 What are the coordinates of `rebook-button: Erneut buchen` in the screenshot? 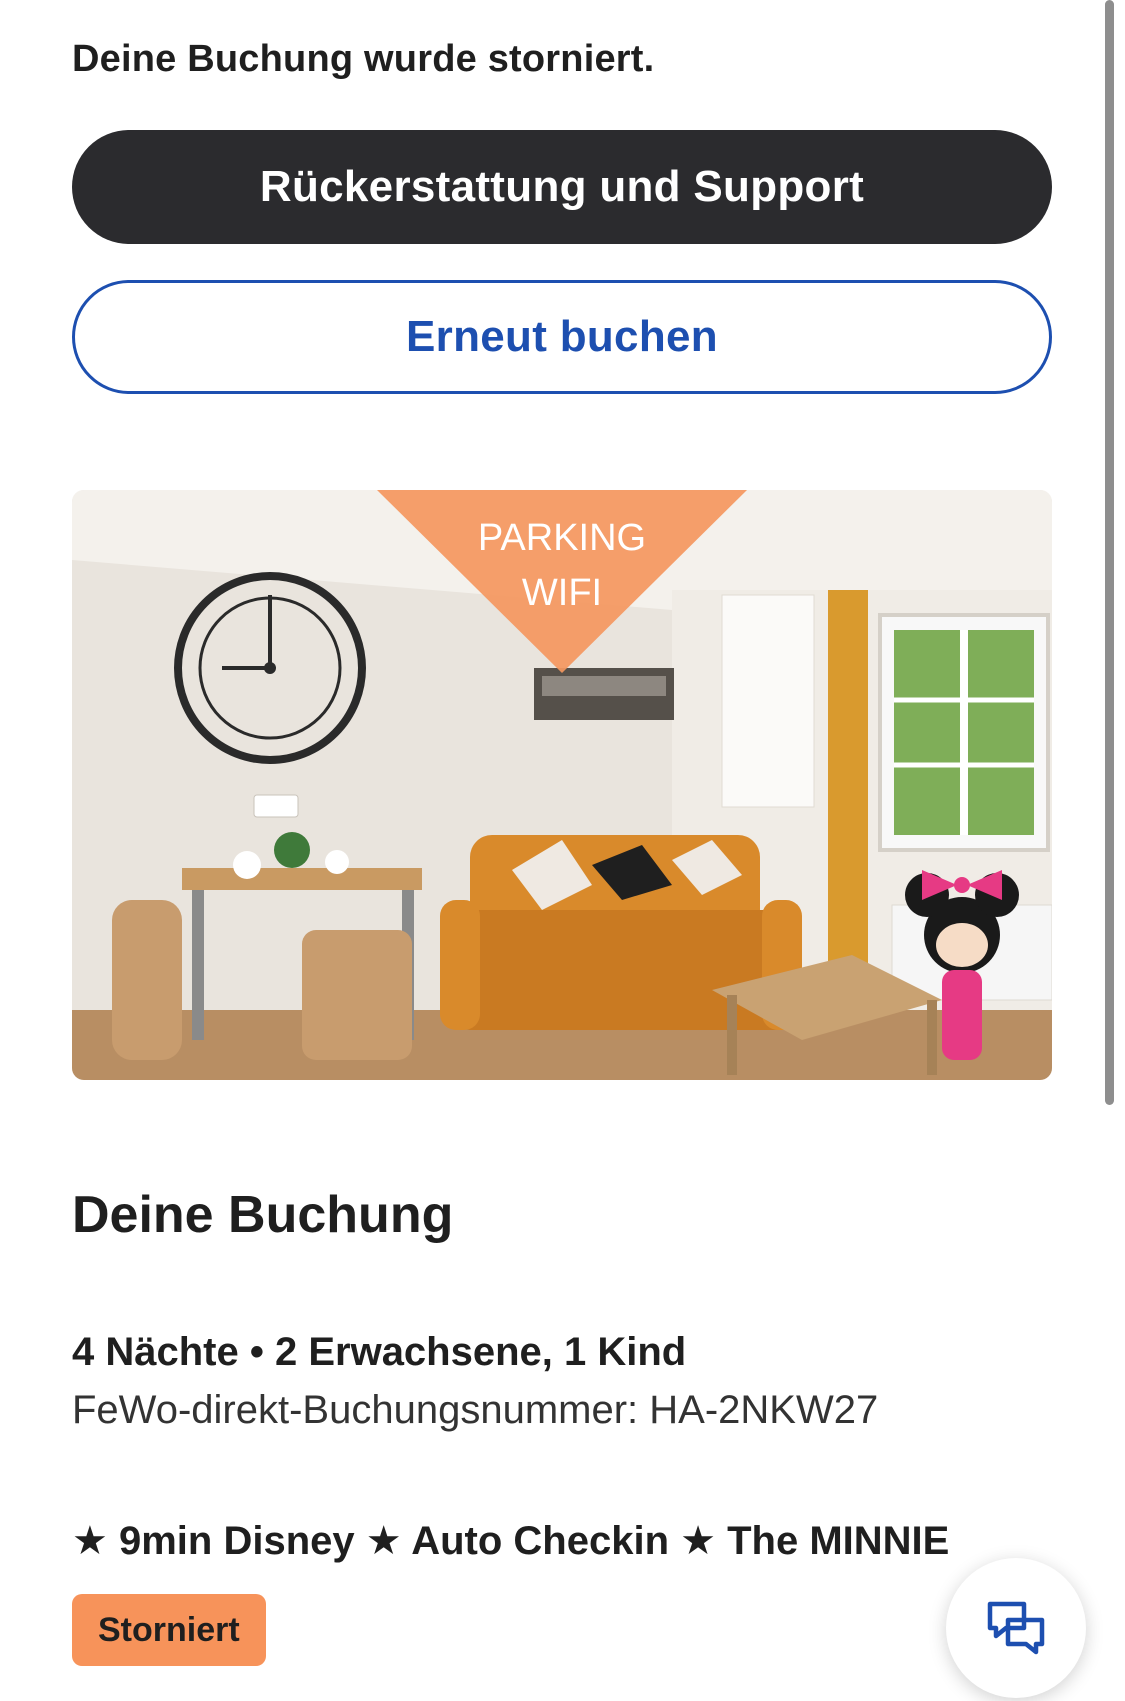 It's located at (562, 337).